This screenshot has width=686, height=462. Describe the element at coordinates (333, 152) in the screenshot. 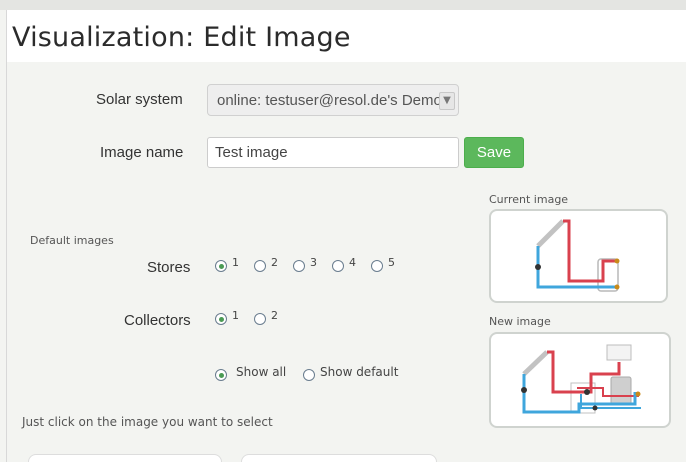

I see `image-name-input: Test image` at that location.